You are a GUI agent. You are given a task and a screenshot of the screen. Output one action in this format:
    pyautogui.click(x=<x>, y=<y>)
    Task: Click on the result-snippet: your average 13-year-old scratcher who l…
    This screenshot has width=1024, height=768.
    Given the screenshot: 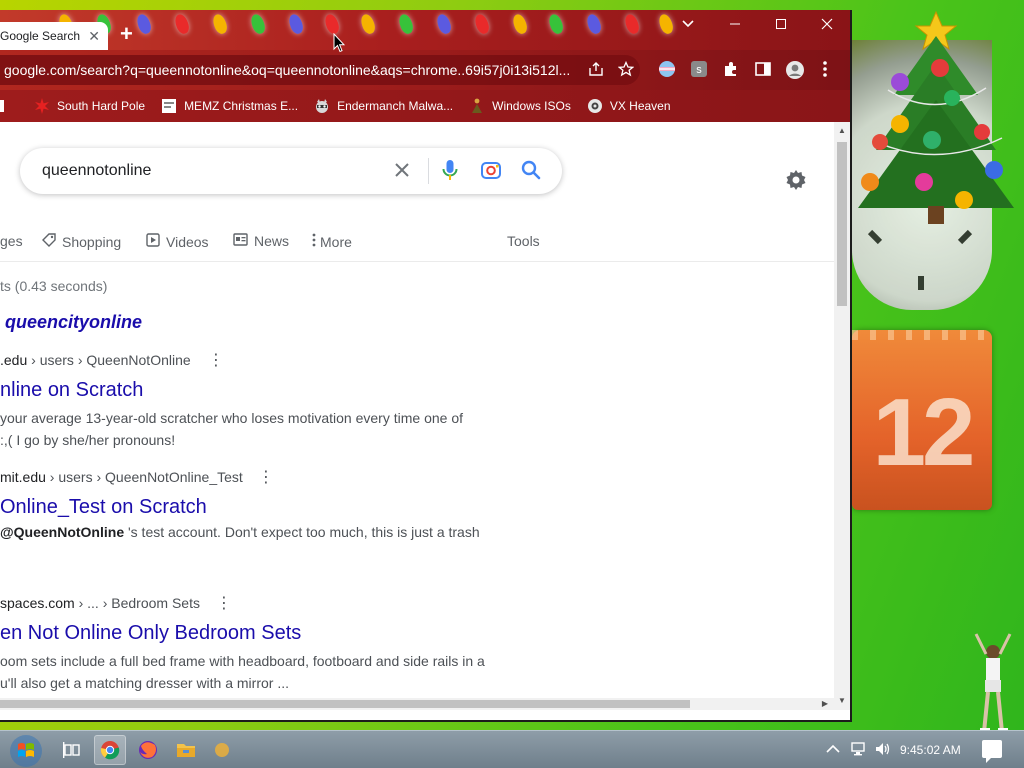 What is the action you would take?
    pyautogui.click(x=250, y=429)
    